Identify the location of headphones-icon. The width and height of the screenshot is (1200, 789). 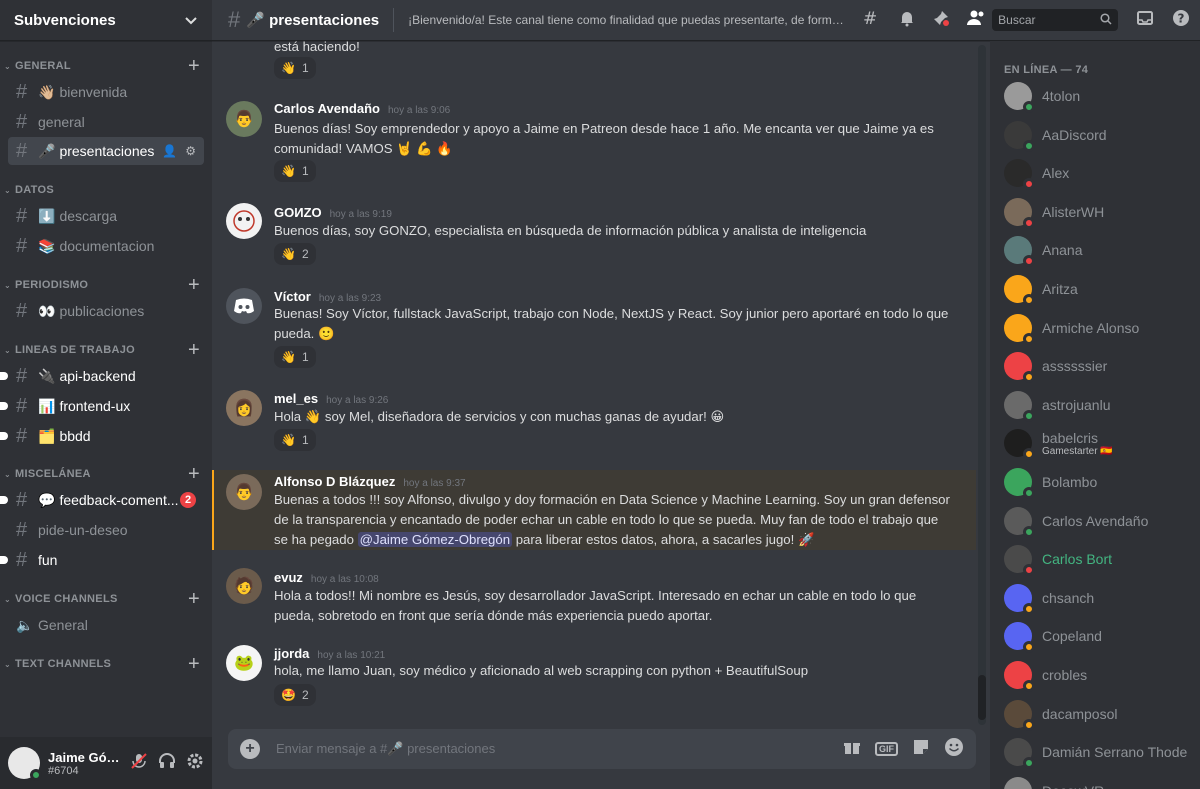
(167, 763).